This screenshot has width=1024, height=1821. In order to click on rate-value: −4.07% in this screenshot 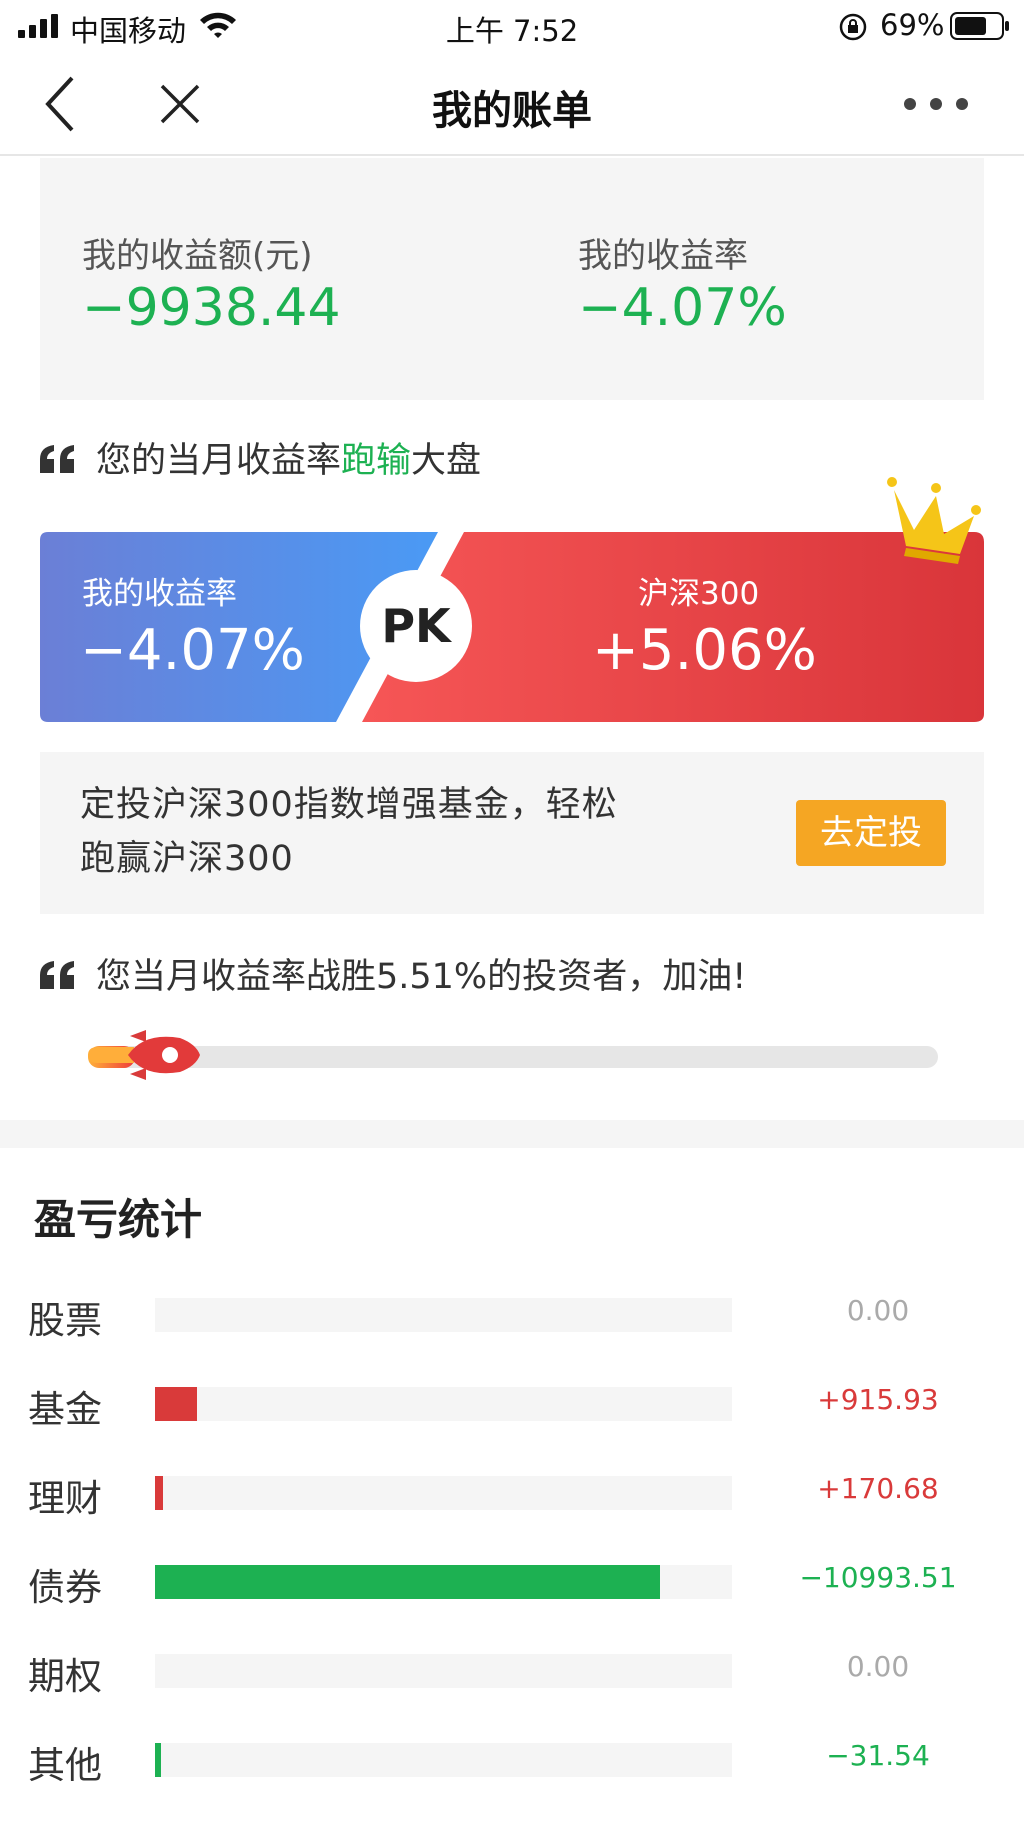, I will do `click(682, 308)`.